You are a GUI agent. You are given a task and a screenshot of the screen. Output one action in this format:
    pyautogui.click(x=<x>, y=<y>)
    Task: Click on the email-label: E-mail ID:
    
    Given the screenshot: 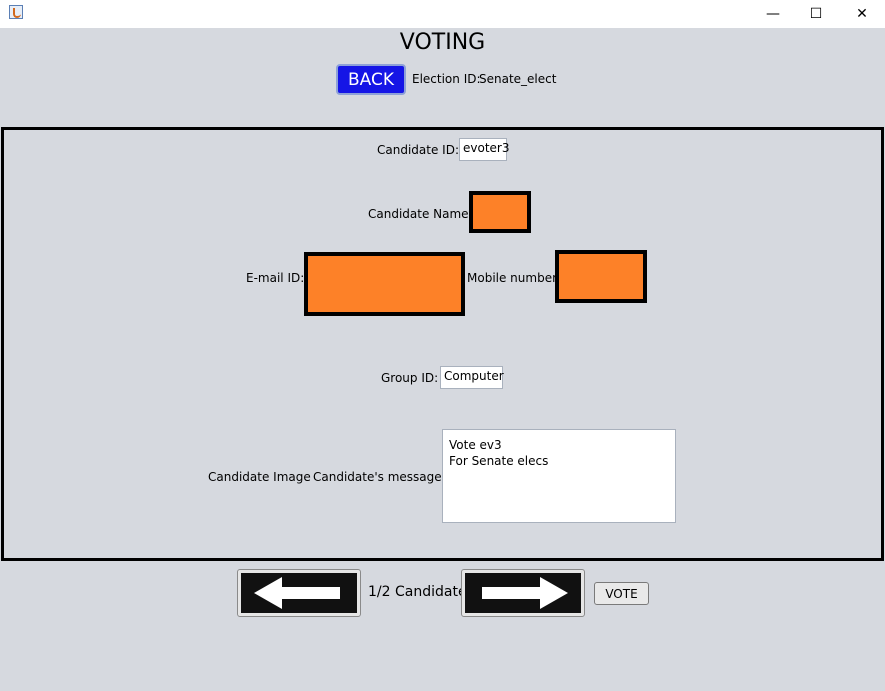 What is the action you would take?
    pyautogui.click(x=275, y=278)
    